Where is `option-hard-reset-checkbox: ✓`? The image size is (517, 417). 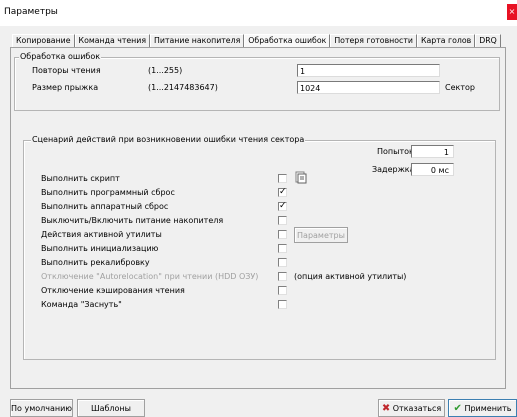
option-hard-reset-checkbox: ✓ is located at coordinates (282, 206).